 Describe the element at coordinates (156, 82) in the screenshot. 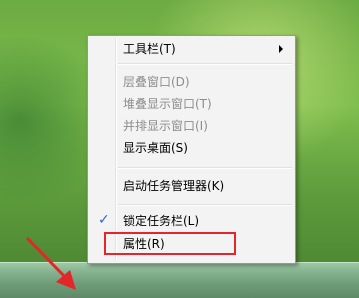

I see `menu-item-cascade-windows-label: 层叠窗口(D)` at that location.